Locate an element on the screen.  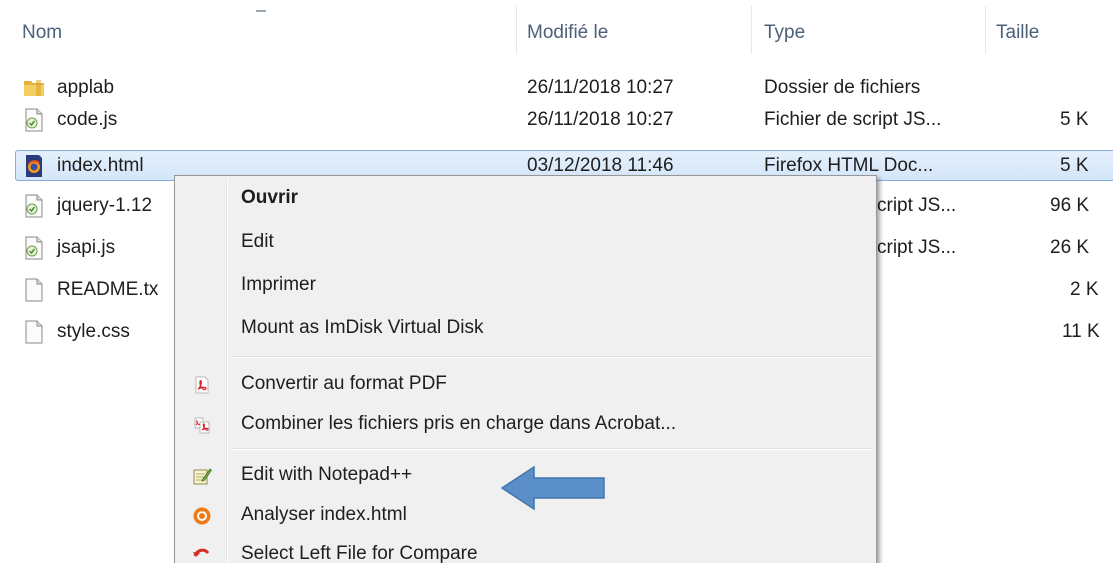
header-drag-mark is located at coordinates (261, 11).